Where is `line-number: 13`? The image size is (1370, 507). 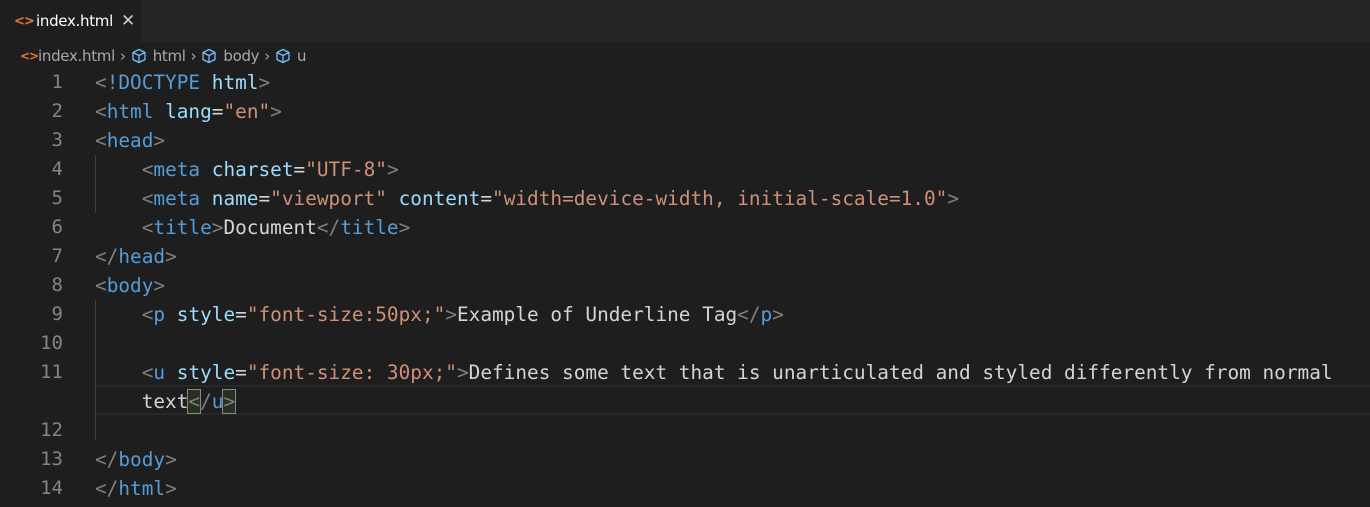 line-number: 13 is located at coordinates (51, 459).